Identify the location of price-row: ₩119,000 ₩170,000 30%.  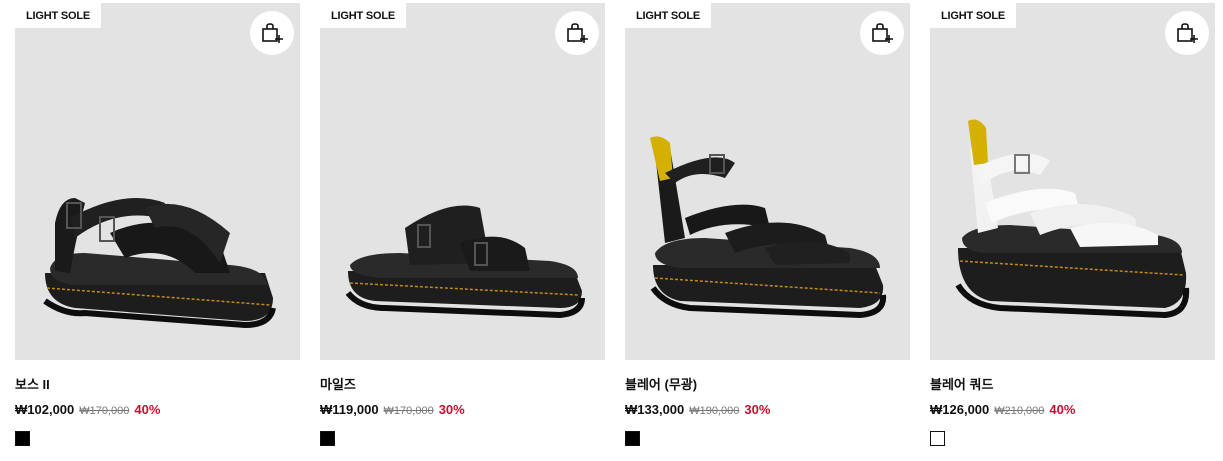
(462, 410).